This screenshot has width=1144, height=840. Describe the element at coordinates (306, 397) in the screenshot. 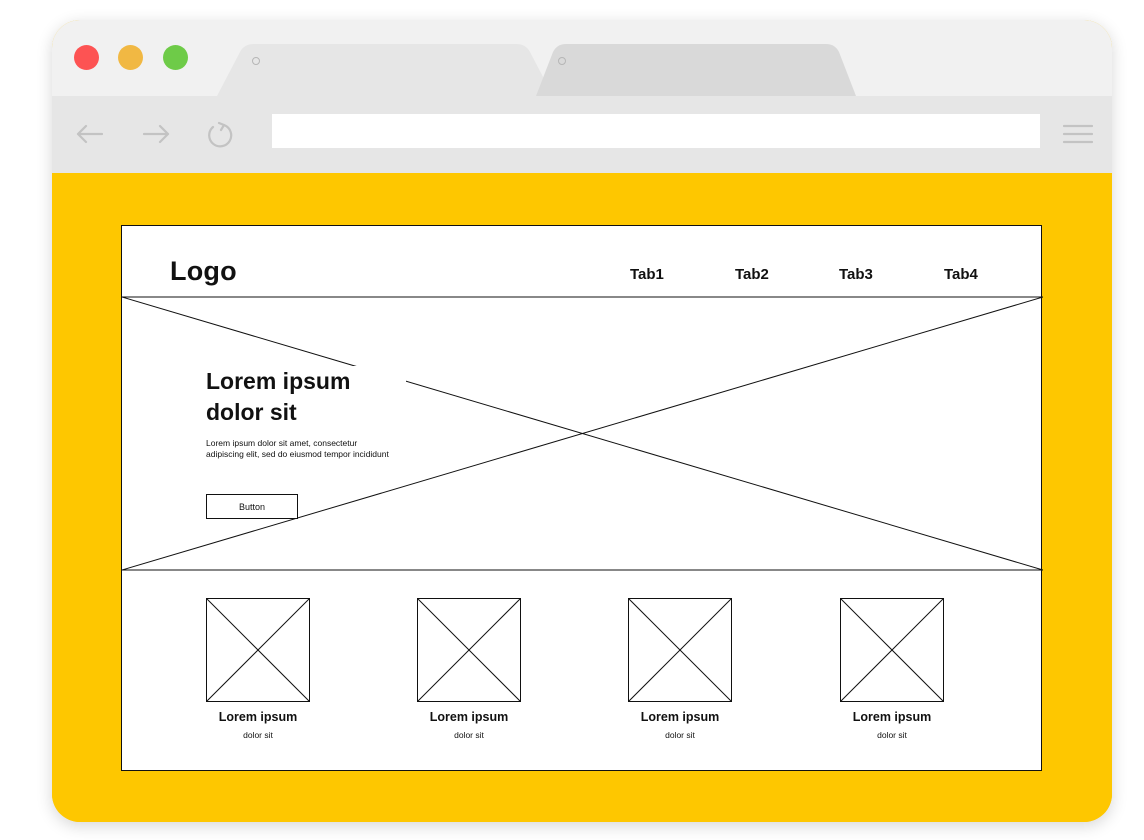

I see `hero-title: Lorem ipsum dolor sit` at that location.